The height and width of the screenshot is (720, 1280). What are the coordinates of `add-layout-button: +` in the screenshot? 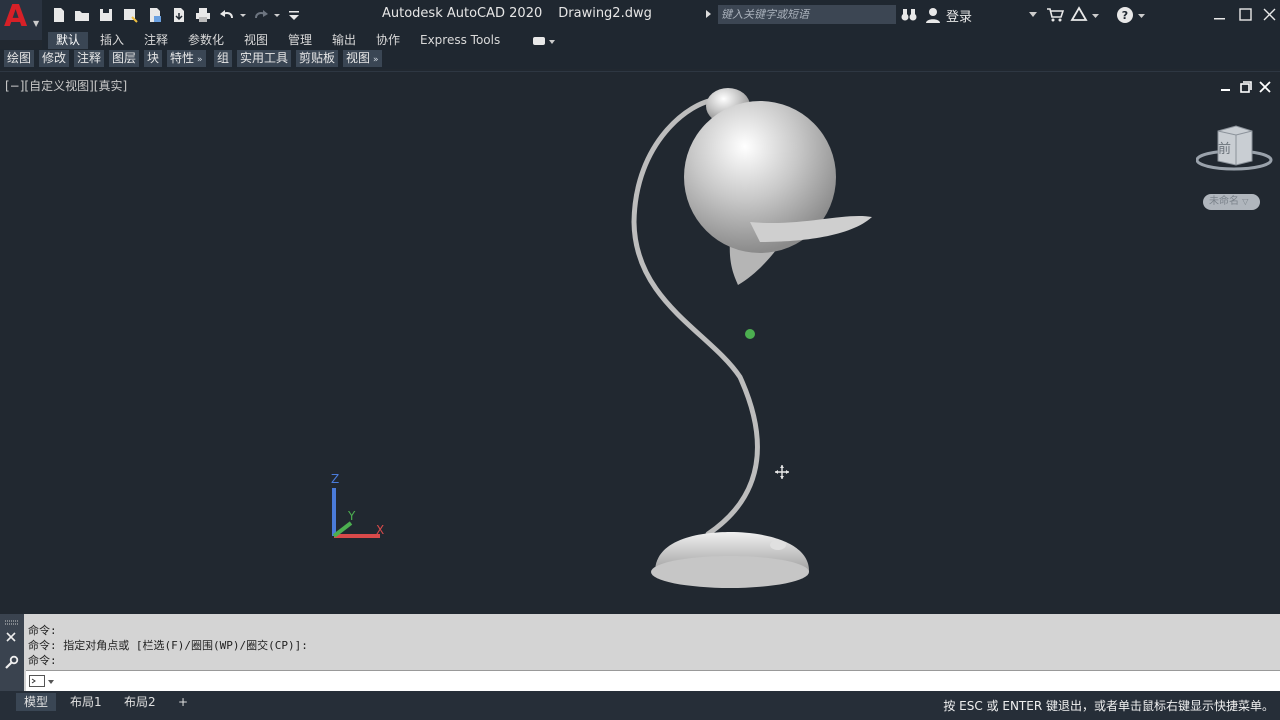 It's located at (183, 702).